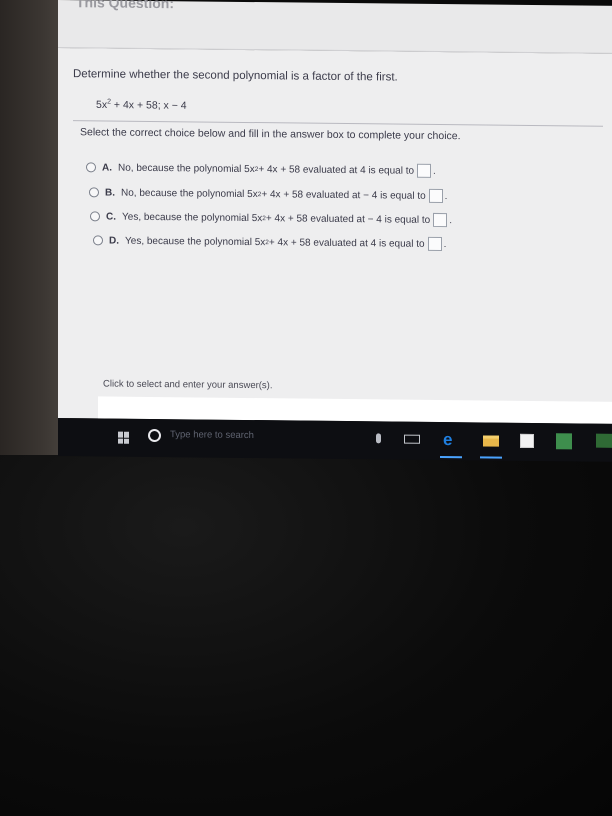 Image resolution: width=612 pixels, height=816 pixels. Describe the element at coordinates (94, 192) in the screenshot. I see `radio-button-b` at that location.